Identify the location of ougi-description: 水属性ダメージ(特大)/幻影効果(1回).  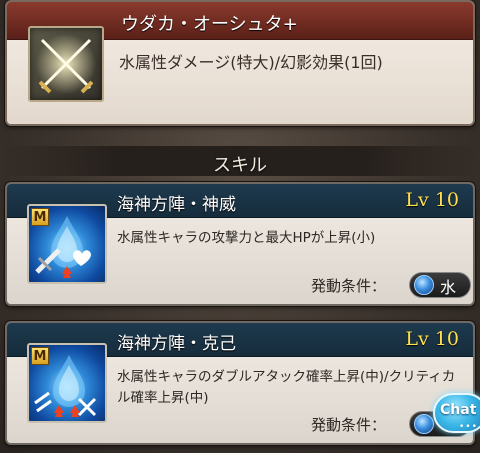
(251, 62).